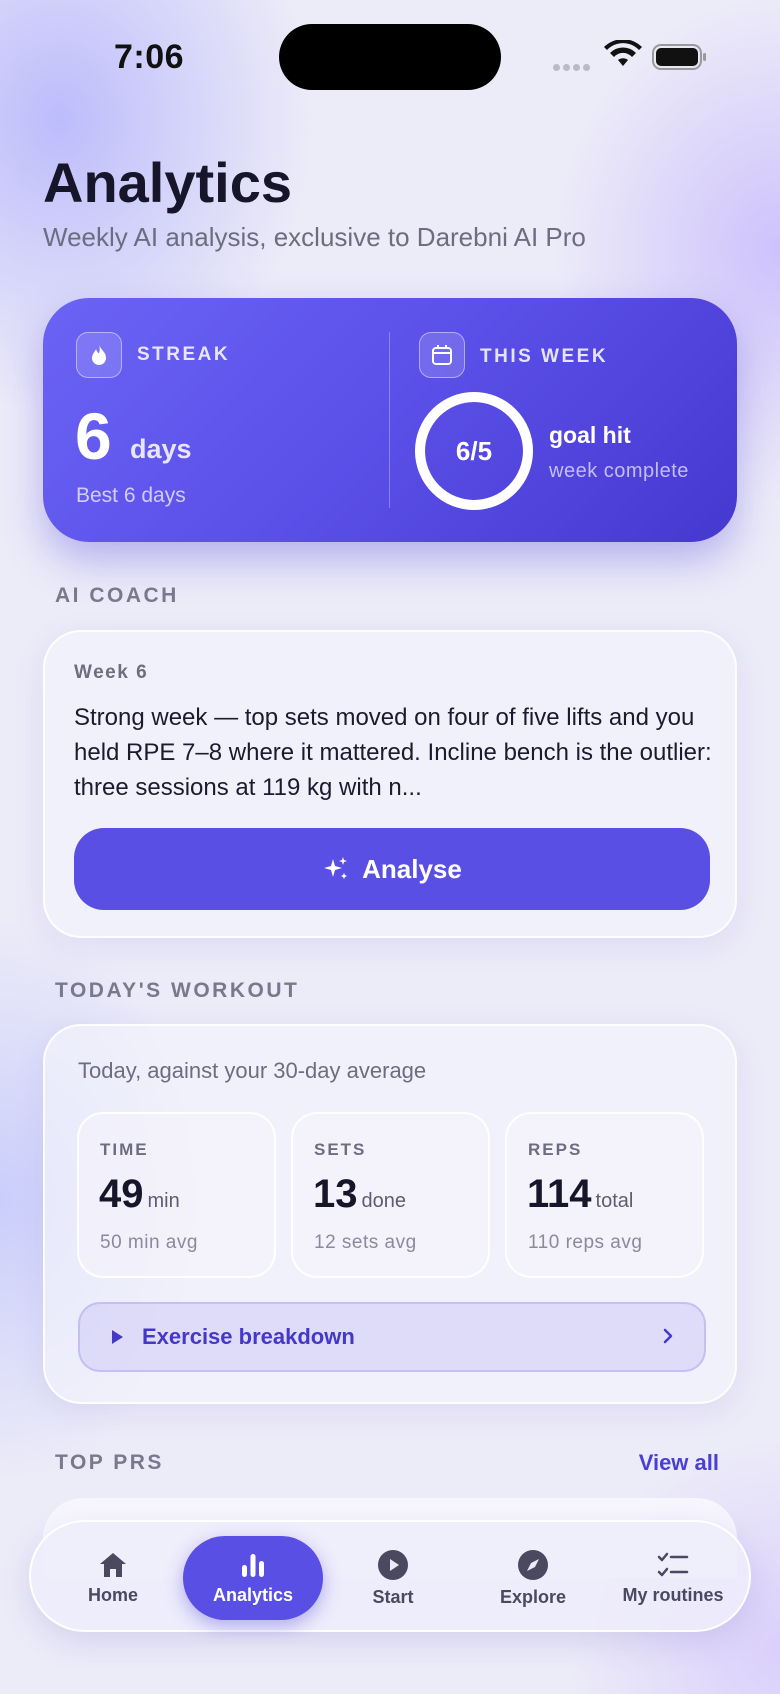  Describe the element at coordinates (365, 1242) in the screenshot. I see `stat-average: 12 sets avg` at that location.